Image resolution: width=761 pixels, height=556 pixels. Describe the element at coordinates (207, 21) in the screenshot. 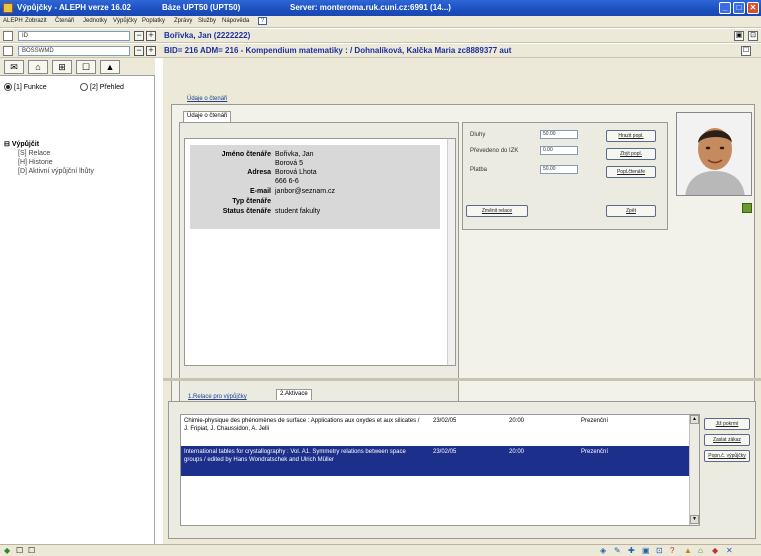

I see `menu-sluzby: Služby` at that location.